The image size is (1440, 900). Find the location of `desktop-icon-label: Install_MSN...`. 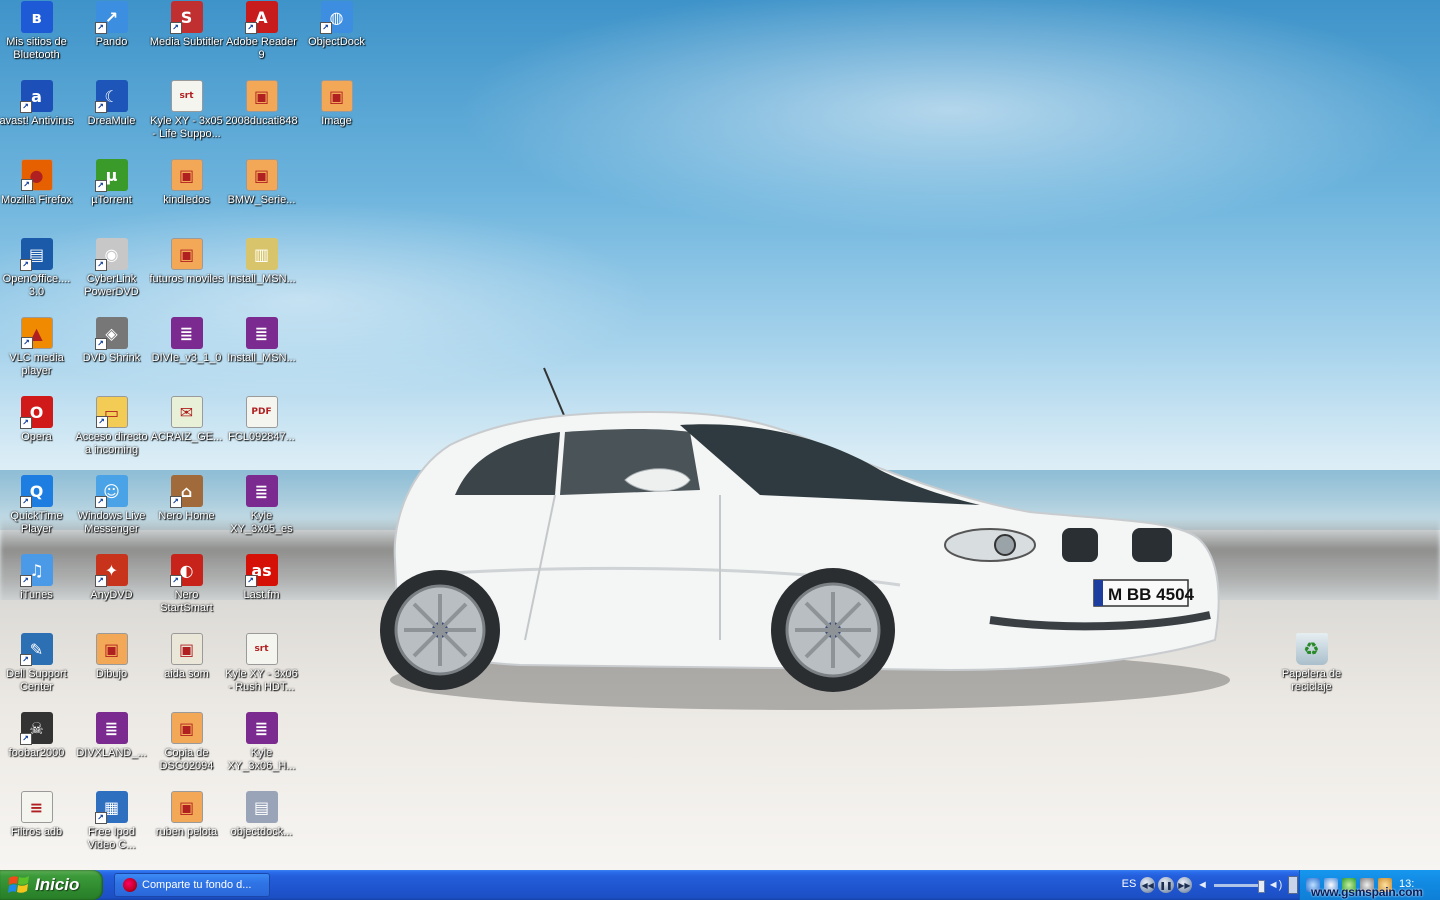

desktop-icon-label: Install_MSN... is located at coordinates (261, 358).